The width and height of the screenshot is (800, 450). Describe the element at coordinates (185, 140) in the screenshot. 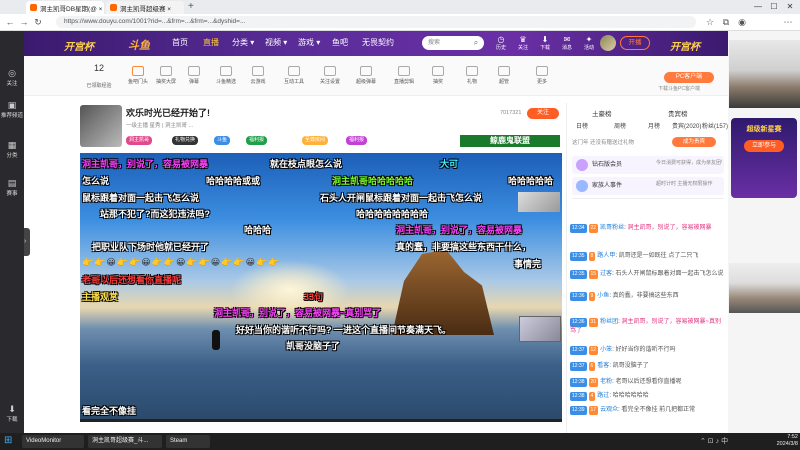

I see `room-tag: 礼物兑换` at that location.